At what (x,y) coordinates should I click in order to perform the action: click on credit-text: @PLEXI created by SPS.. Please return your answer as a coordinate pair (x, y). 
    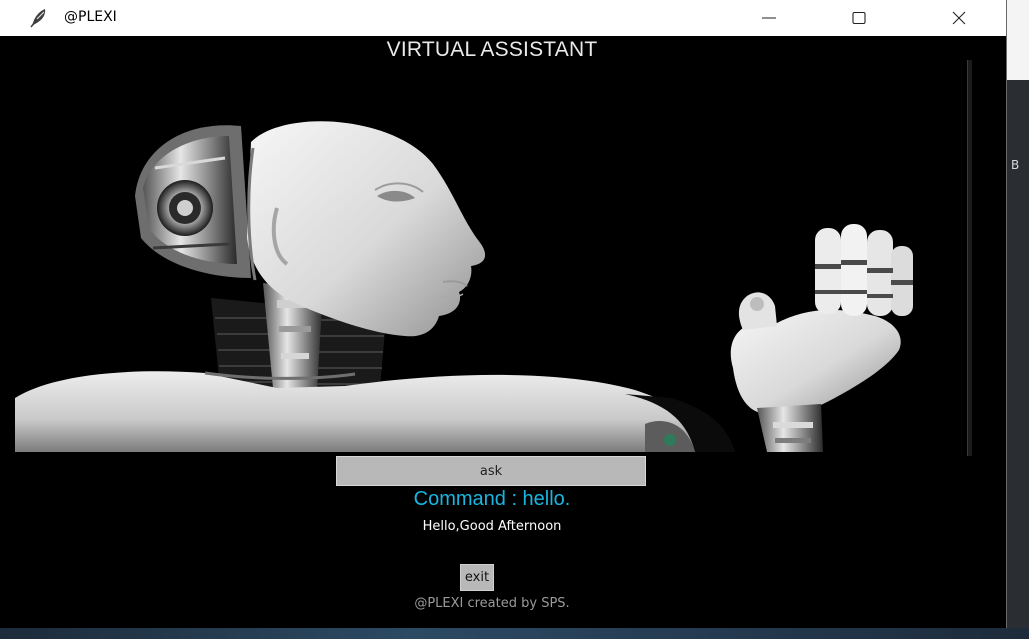
    Looking at the image, I should click on (492, 603).